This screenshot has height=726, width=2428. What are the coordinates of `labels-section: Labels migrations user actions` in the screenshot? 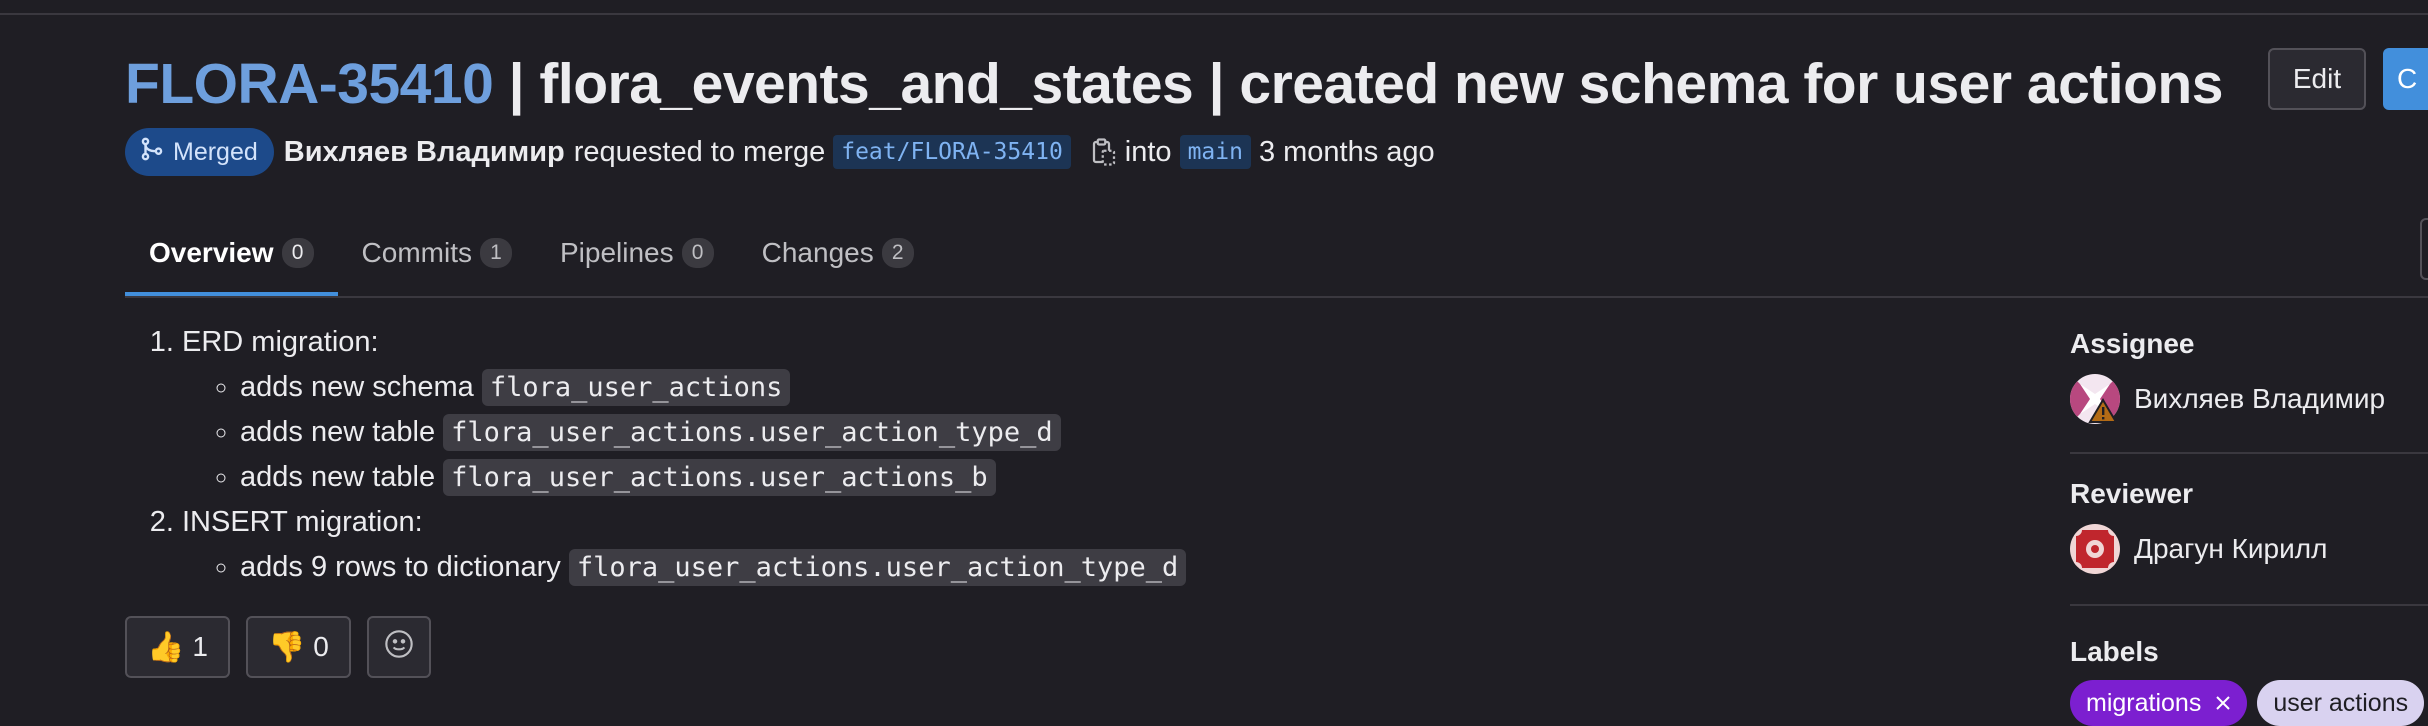 It's located at (2249, 681).